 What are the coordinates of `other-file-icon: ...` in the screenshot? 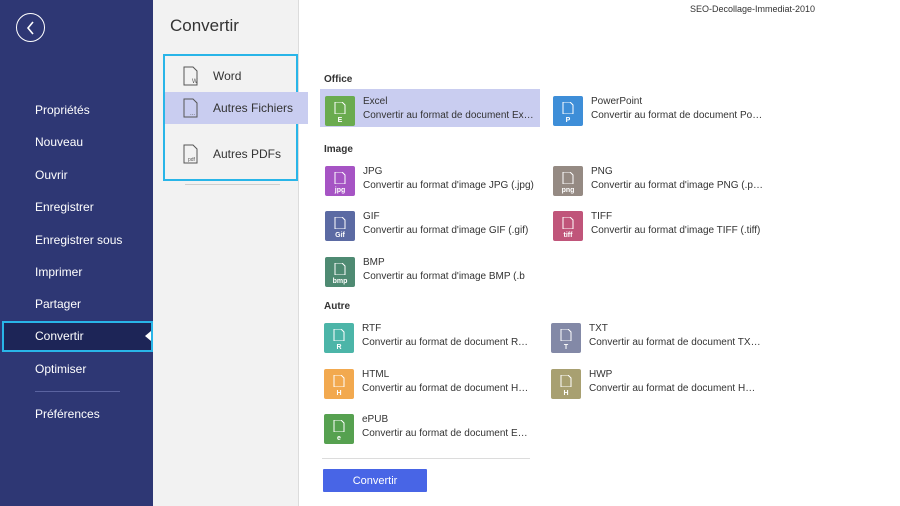 It's located at (190, 108).